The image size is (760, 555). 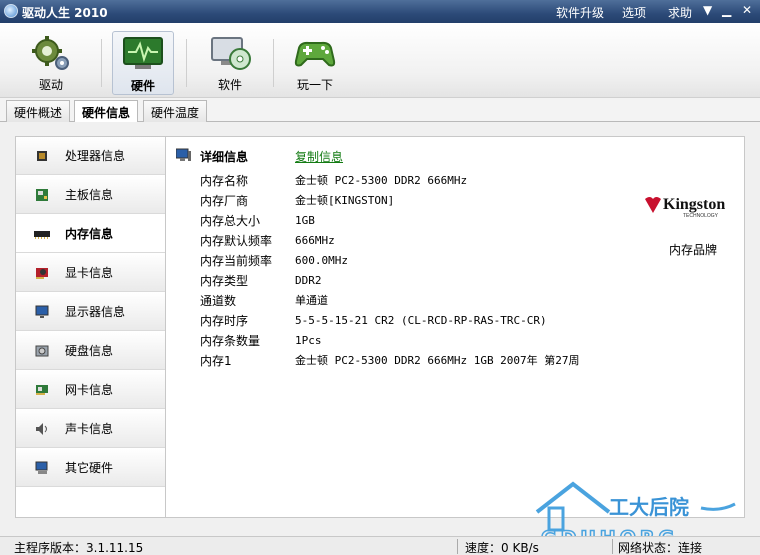 I want to click on sidebar-item-hard-disk: 硬盘信息, so click(x=90, y=351).